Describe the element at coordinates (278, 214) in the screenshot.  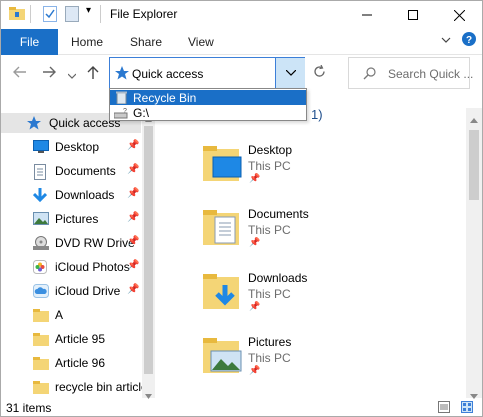
I see `item-name: Documents` at that location.